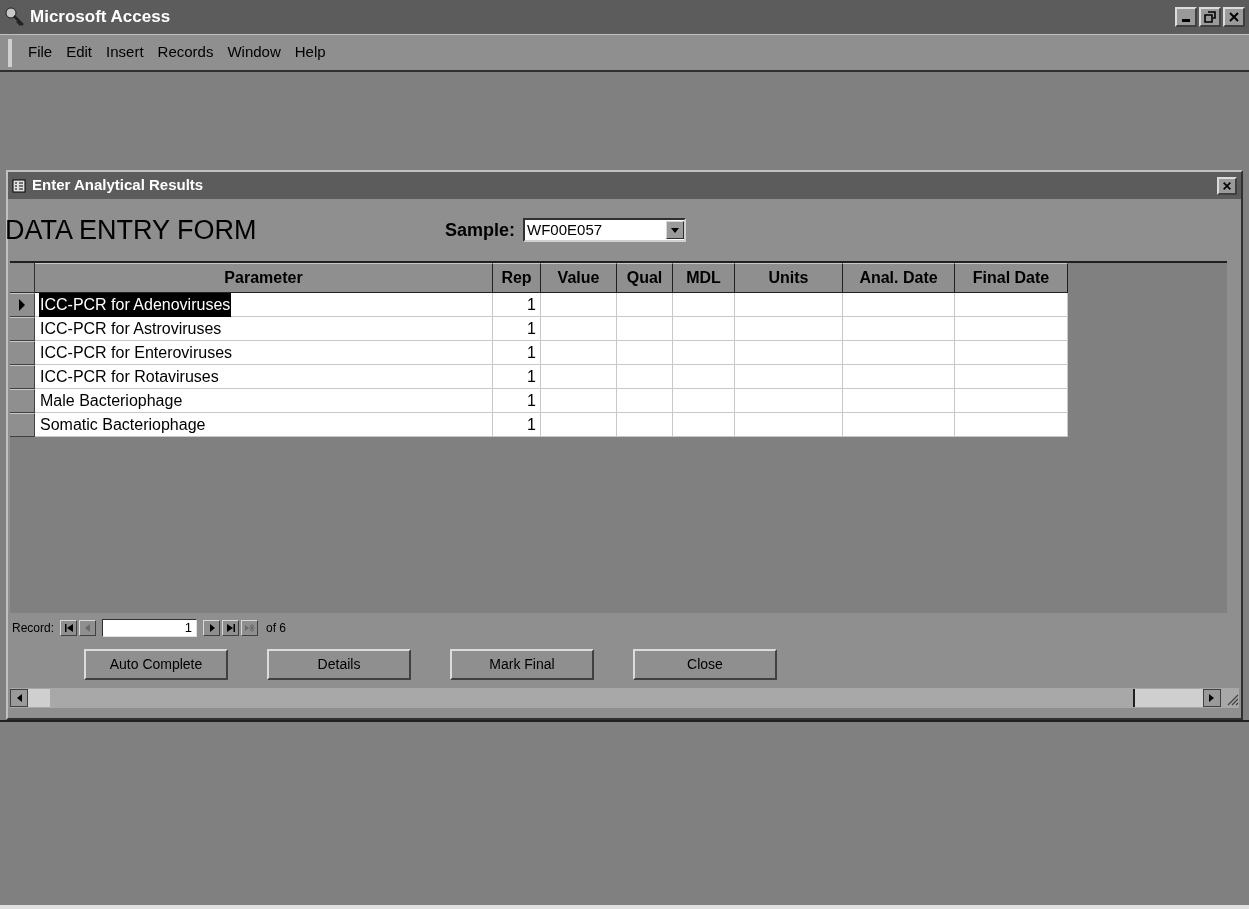 The width and height of the screenshot is (1249, 909). I want to click on record-number-field: 1, so click(150, 628).